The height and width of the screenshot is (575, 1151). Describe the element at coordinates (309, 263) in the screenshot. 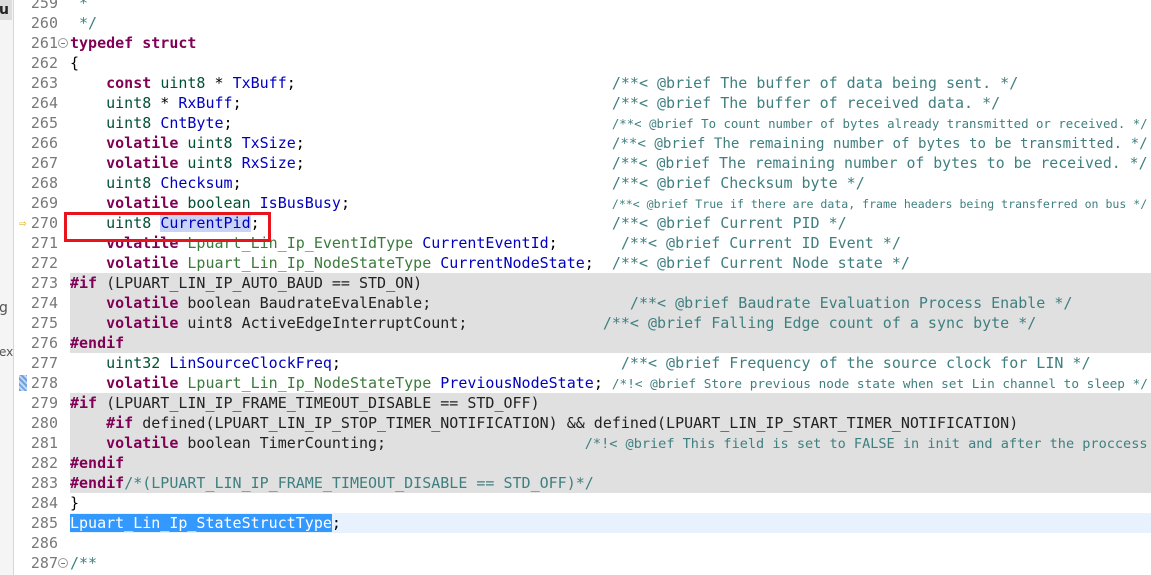

I see `typedef-name: Lpuart_Lin_Ip_NodeStateType` at that location.